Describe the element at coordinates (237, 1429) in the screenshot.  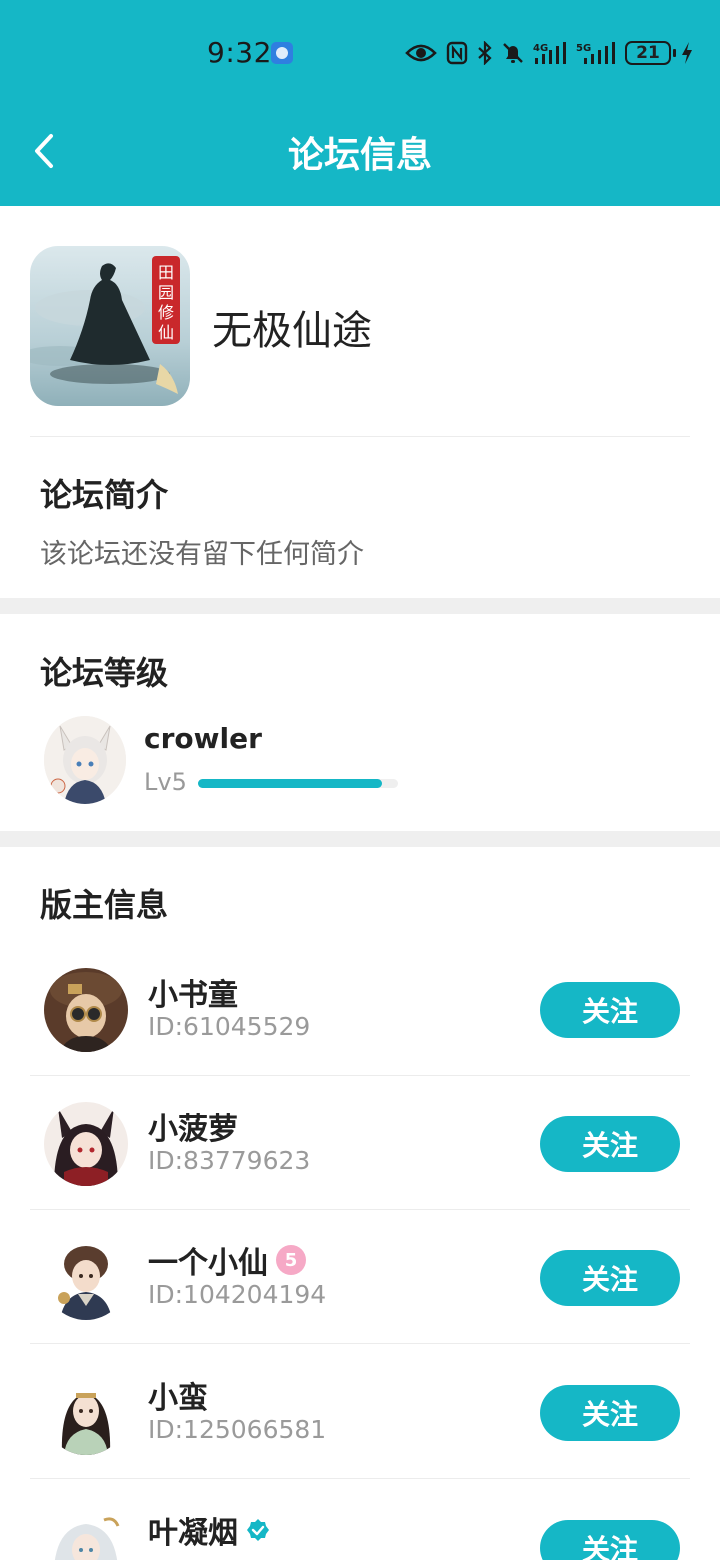
I see `moderator-id: ID:125066581` at that location.